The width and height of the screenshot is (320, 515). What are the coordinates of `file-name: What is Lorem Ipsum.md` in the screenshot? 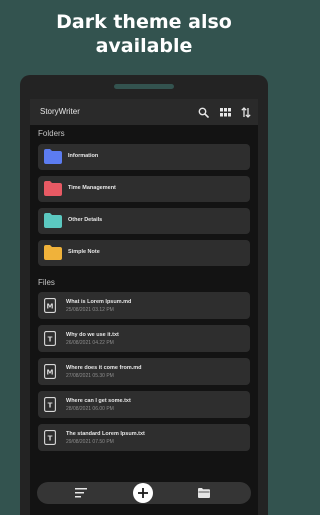 It's located at (99, 302).